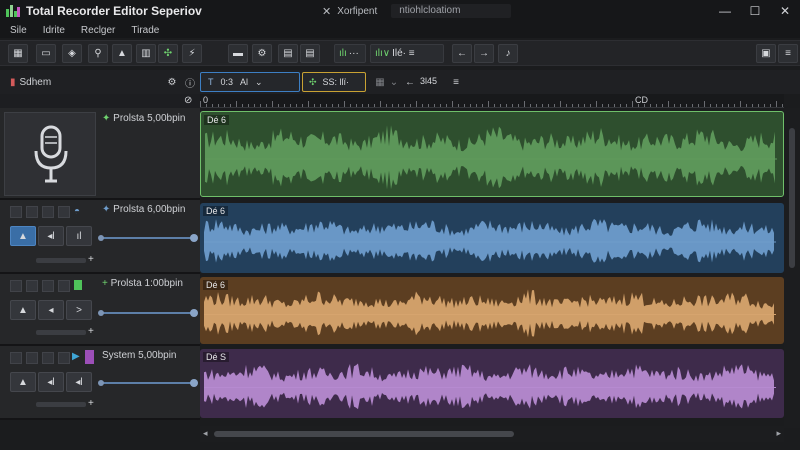 The image size is (800, 450). I want to click on arrow-left-icon: ←, so click(410, 82).